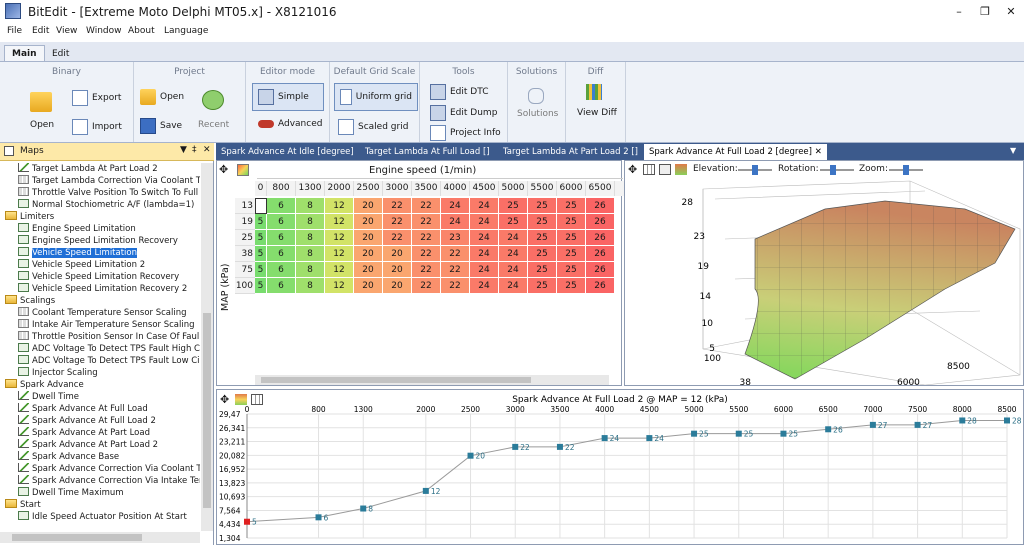 This screenshot has height=545, width=1024. What do you see at coordinates (58, 373) in the screenshot?
I see `tree-item: Injector Scaling` at bounding box center [58, 373].